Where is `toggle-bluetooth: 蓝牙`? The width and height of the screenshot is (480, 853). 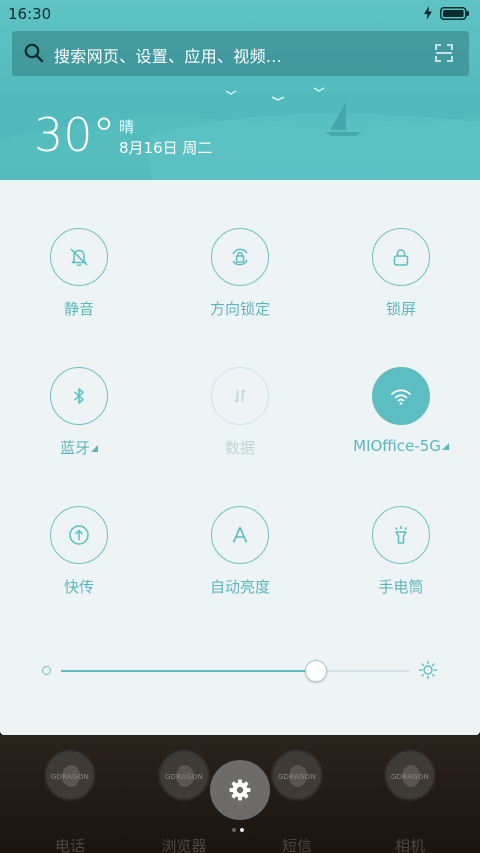 toggle-bluetooth: 蓝牙 is located at coordinates (79, 422).